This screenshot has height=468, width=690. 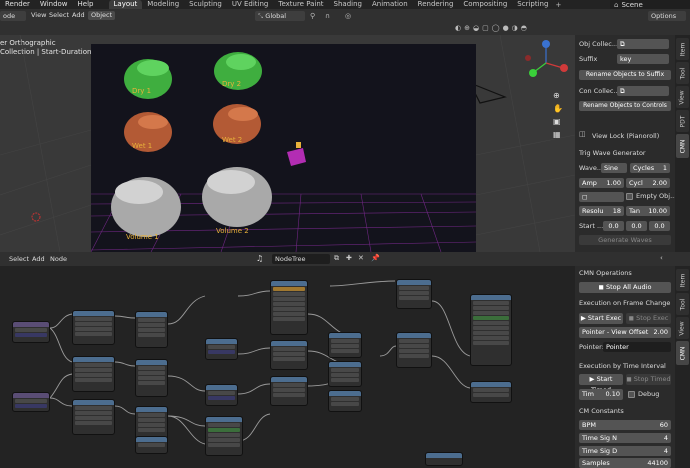 I want to click on wave-type-dropdown: Sine, so click(x=614, y=168).